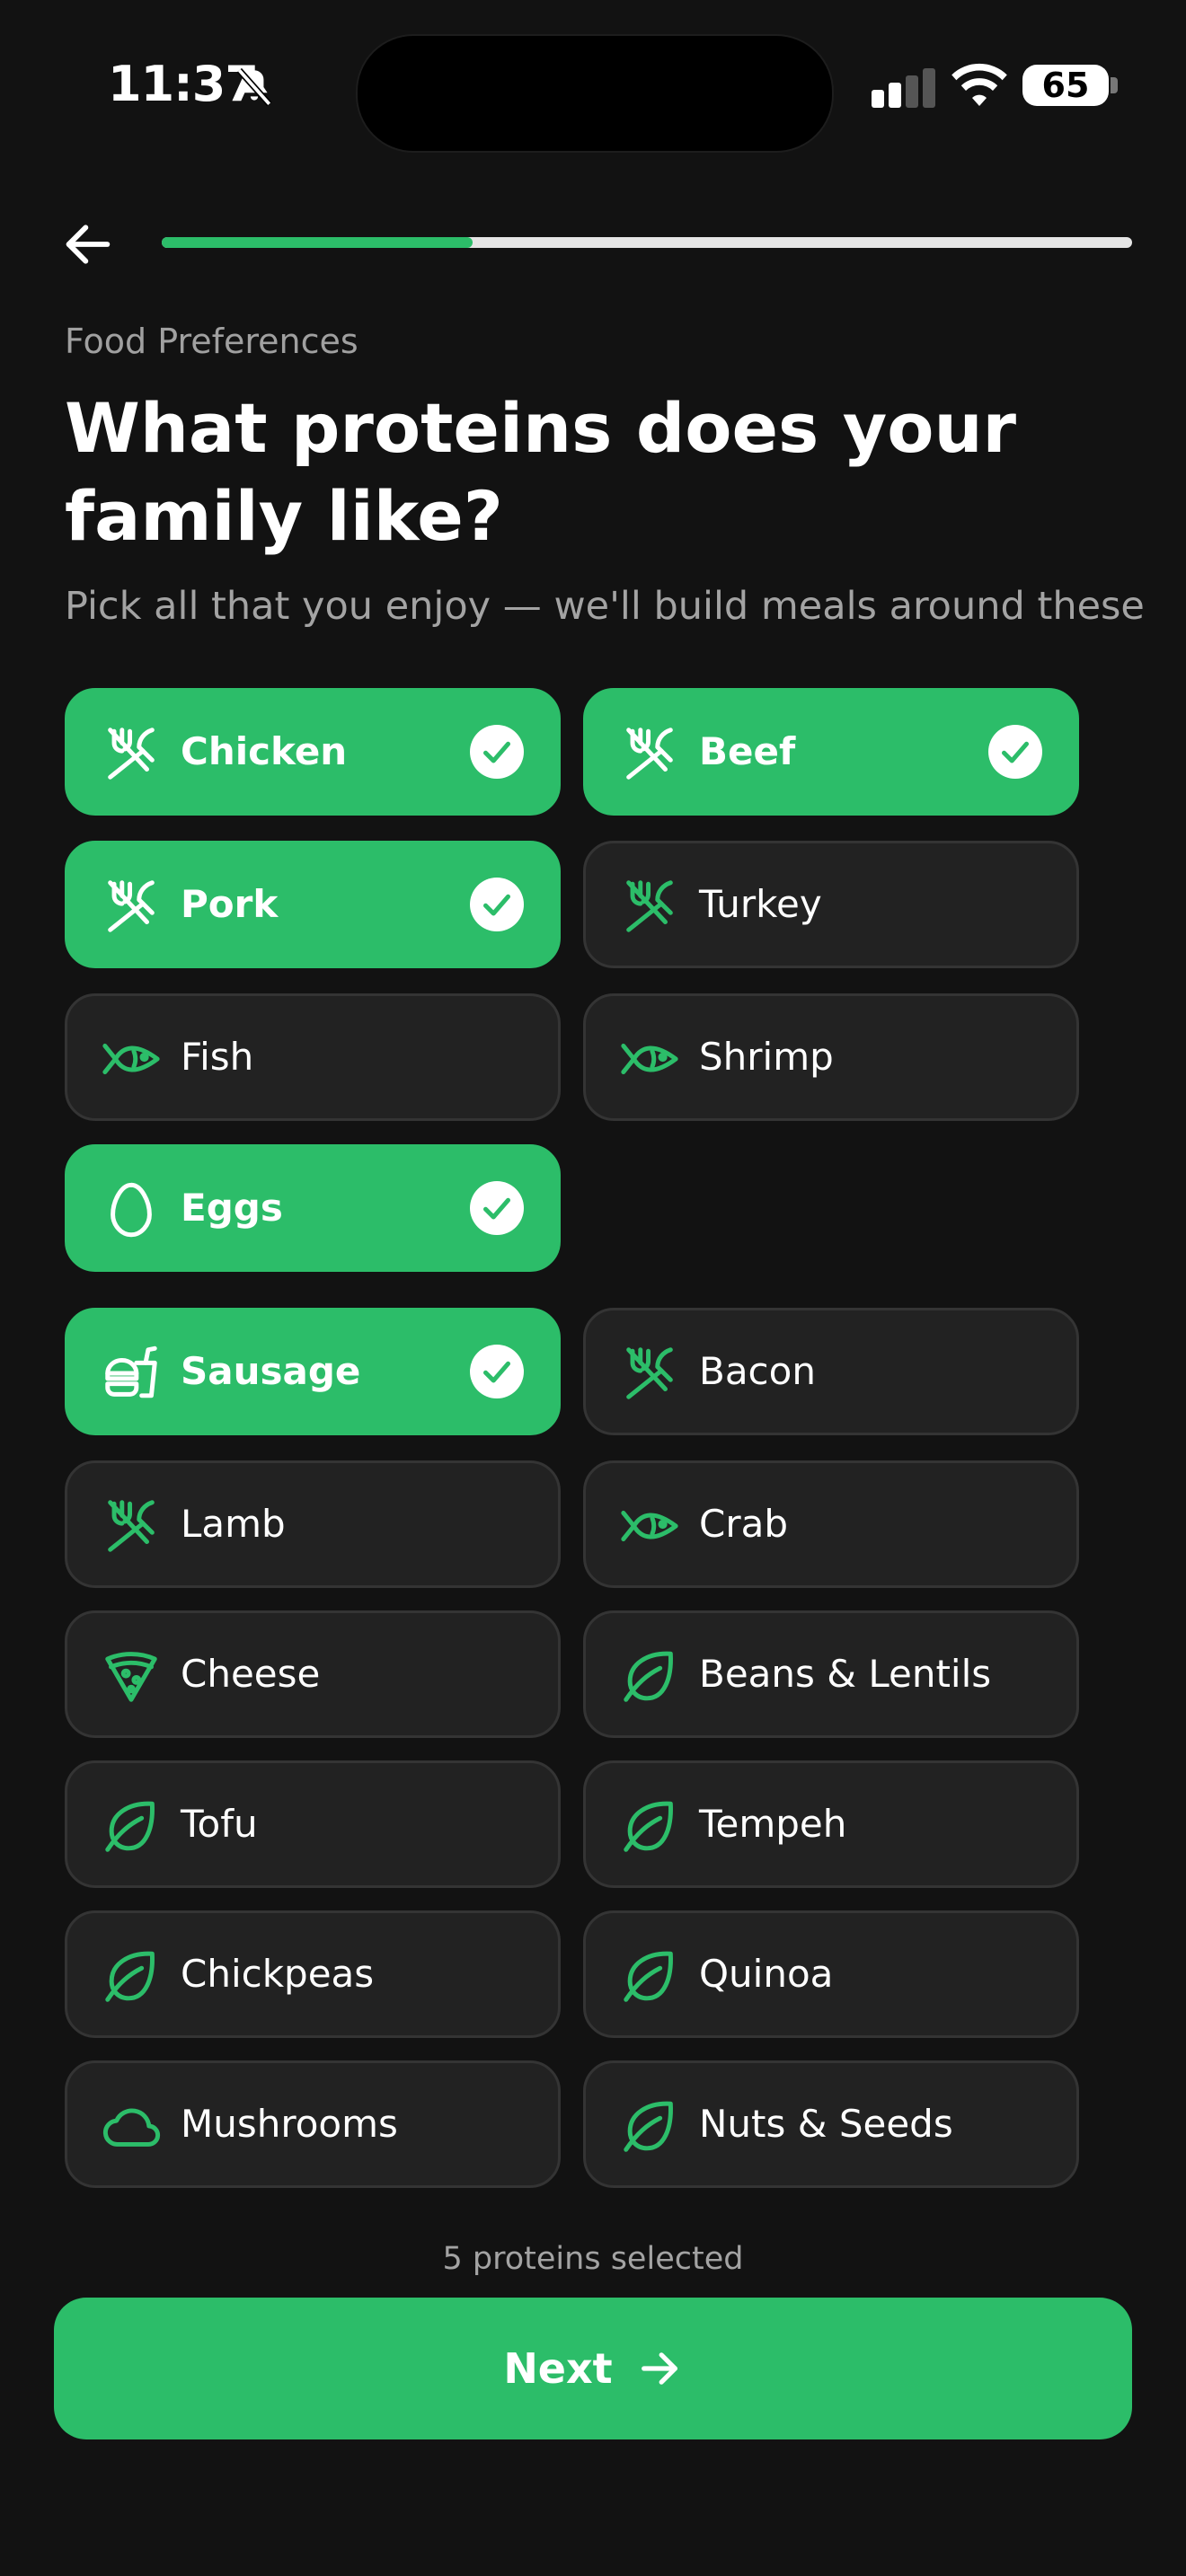 The height and width of the screenshot is (2576, 1186). Describe the element at coordinates (747, 751) in the screenshot. I see `option-label: Beef` at that location.